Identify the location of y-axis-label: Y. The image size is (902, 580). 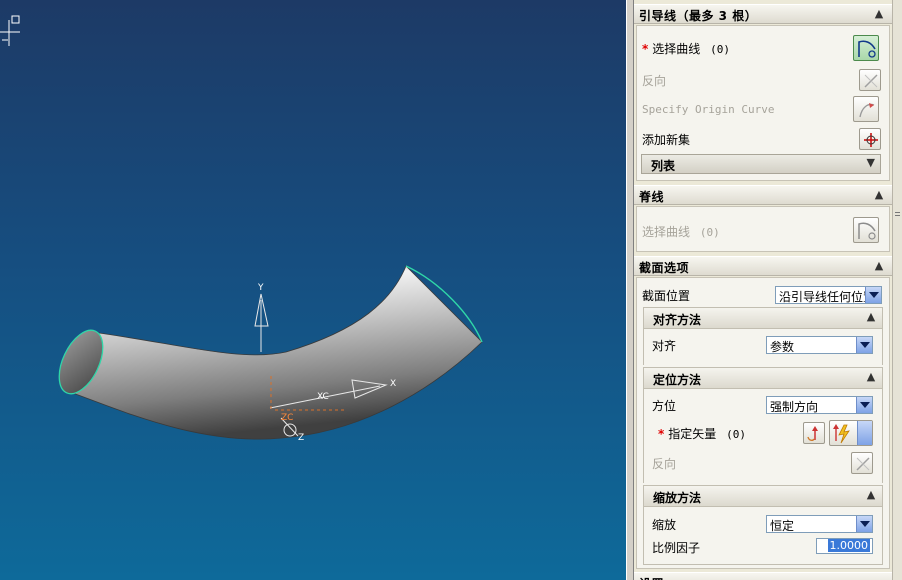
(260, 288).